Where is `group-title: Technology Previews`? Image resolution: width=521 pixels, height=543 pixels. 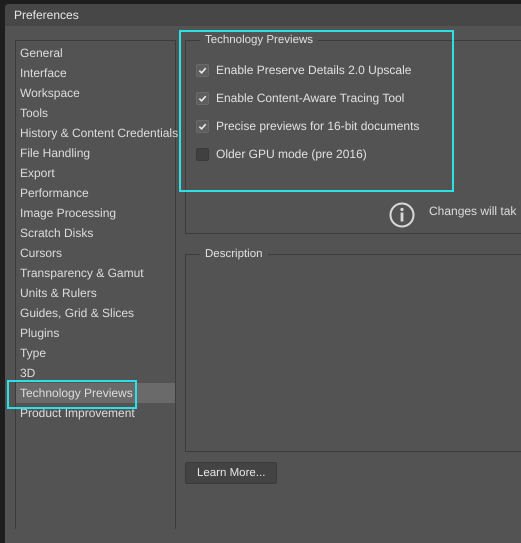
group-title: Technology Previews is located at coordinates (259, 40).